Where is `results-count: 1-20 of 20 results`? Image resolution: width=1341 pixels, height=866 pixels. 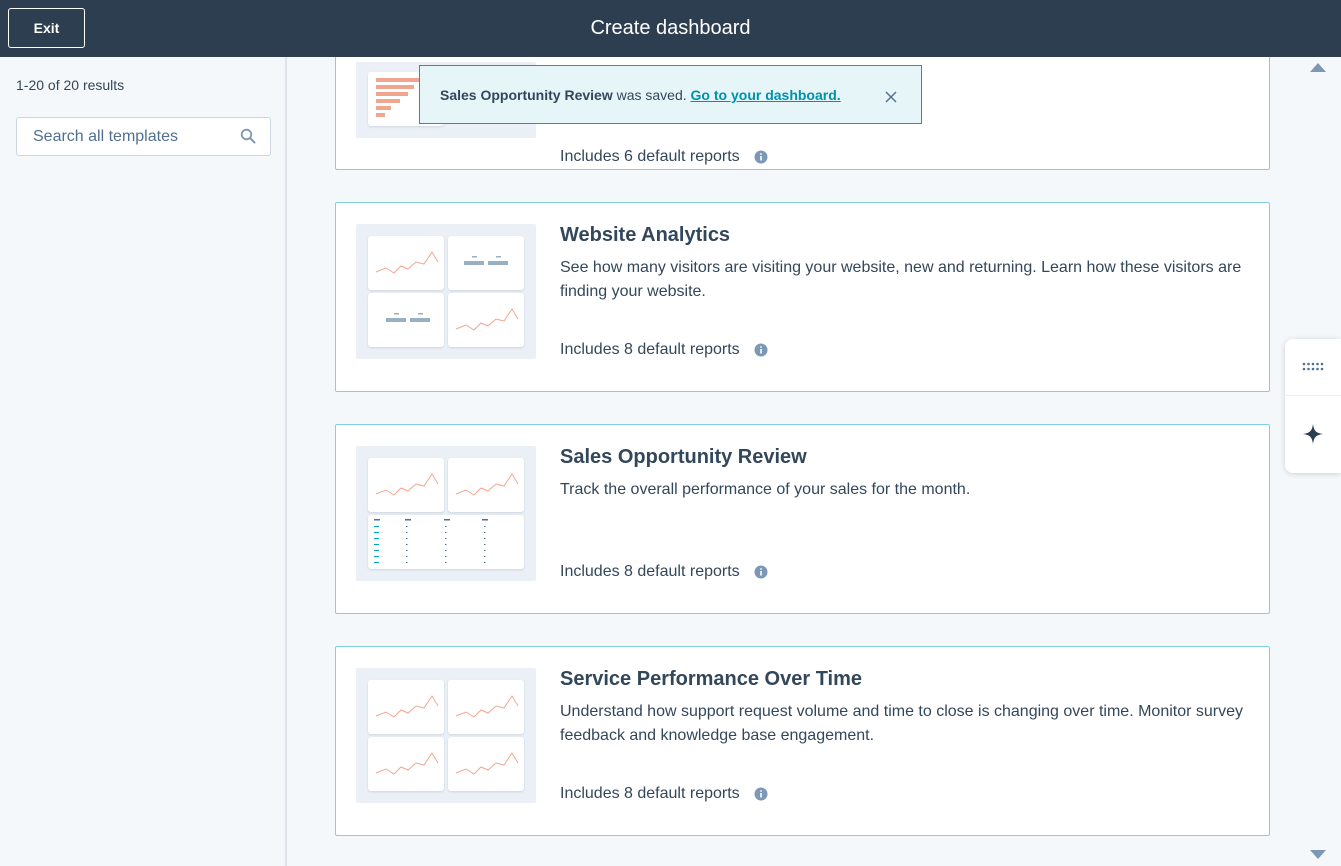
results-count: 1-20 of 20 results is located at coordinates (70, 85).